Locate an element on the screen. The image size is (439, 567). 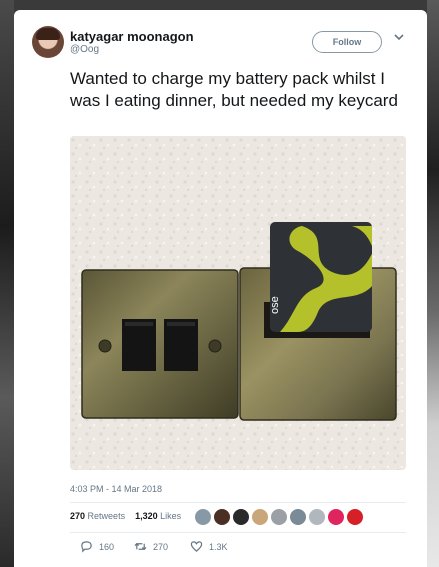
engagement-stats: 270 Retweets 1,320 Likes is located at coordinates (125, 516).